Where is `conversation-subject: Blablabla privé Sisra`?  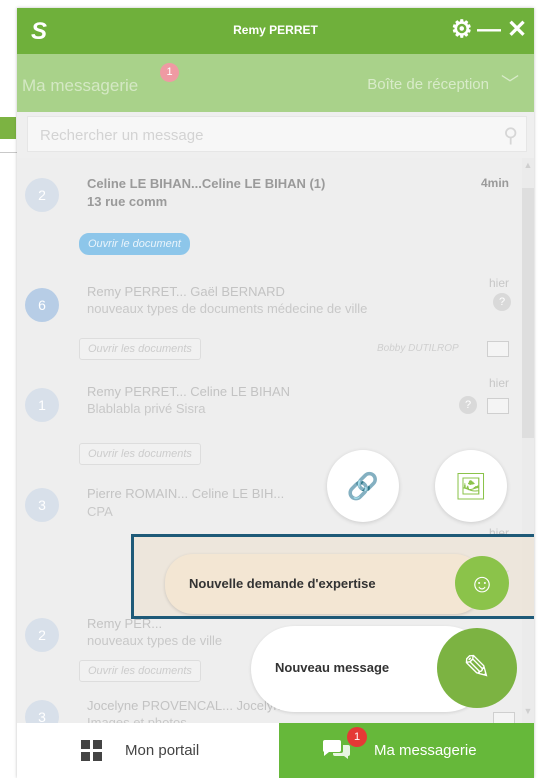
conversation-subject: Blablabla privé Sisra is located at coordinates (146, 408).